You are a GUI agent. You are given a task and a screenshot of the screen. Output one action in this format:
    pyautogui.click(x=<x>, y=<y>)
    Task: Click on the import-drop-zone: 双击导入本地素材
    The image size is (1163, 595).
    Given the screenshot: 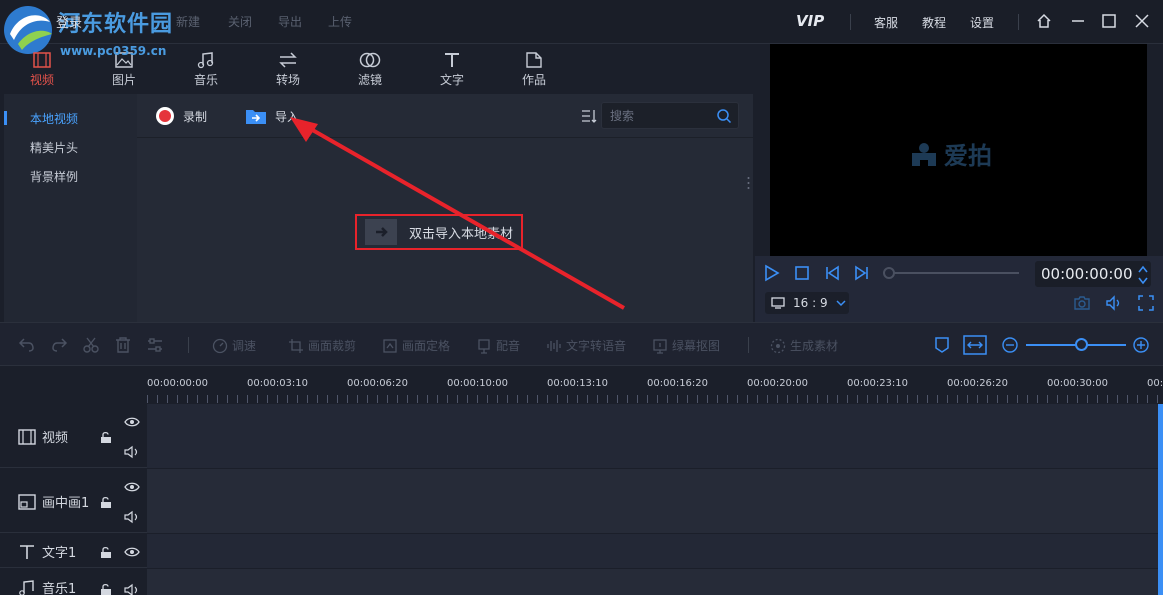 What is the action you would take?
    pyautogui.click(x=439, y=232)
    